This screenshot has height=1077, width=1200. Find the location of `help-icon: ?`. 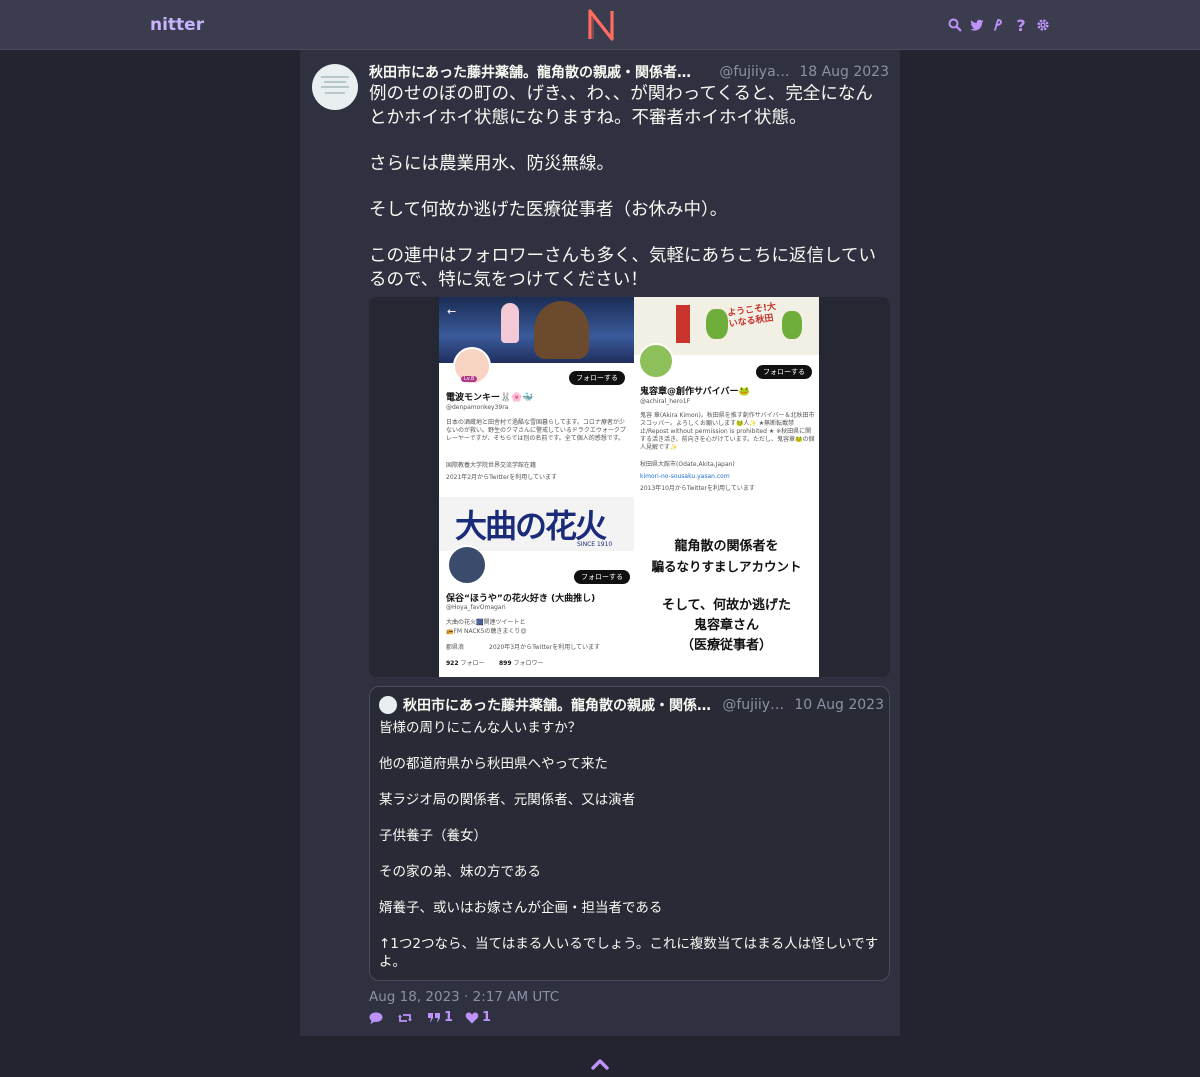

help-icon: ? is located at coordinates (1021, 25).